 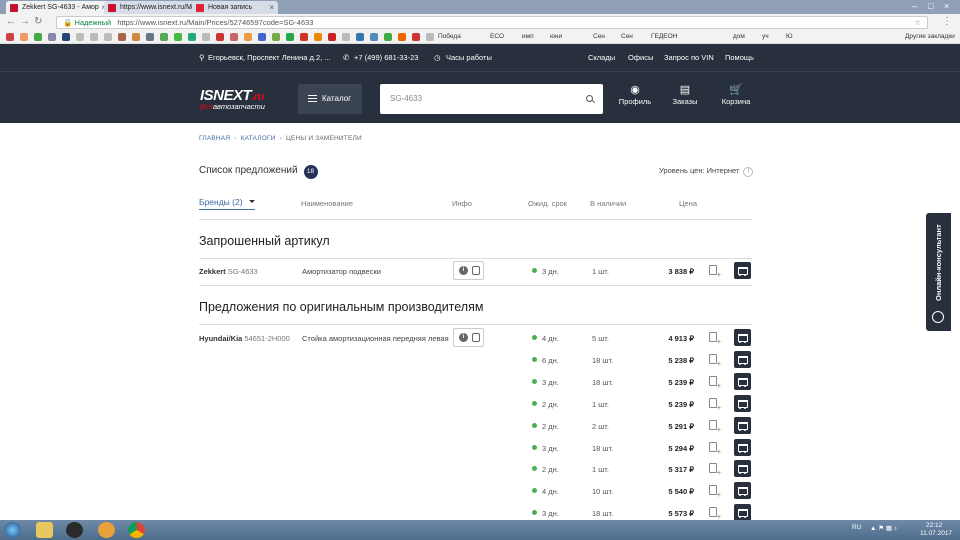 What do you see at coordinates (946, 6) in the screenshot?
I see `window-close-icon: ×` at bounding box center [946, 6].